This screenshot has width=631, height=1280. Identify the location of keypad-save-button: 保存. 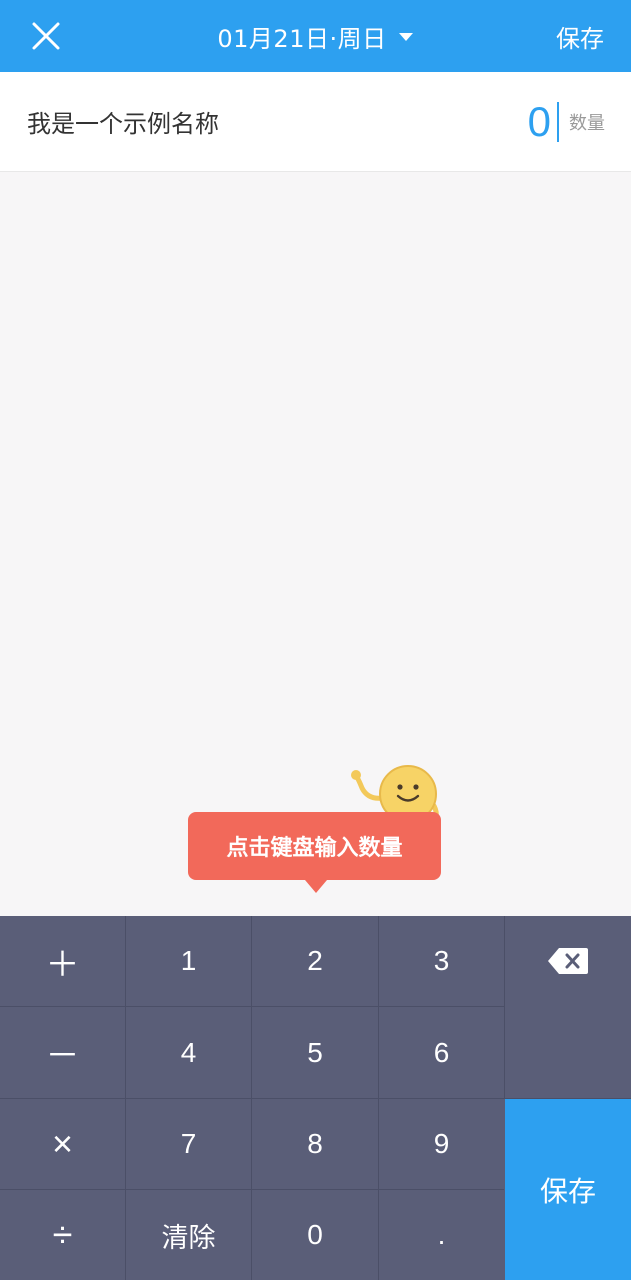
(568, 1189).